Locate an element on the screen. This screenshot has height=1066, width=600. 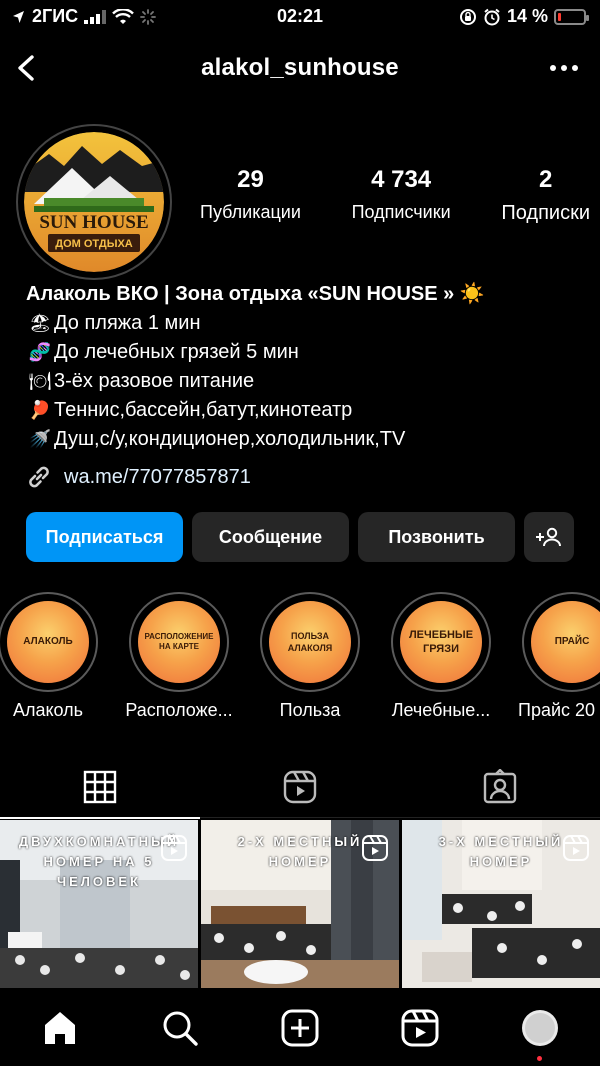
stat-posts-count: 29 is located at coordinates (250, 179).